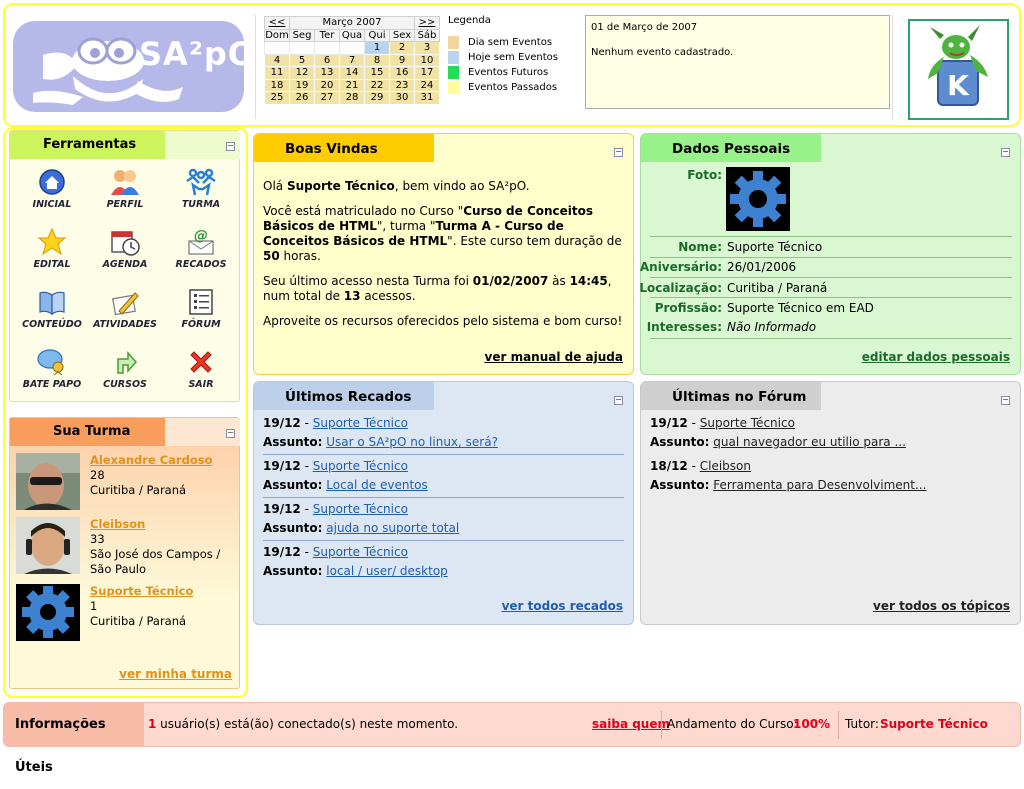 Image resolution: width=1024 pixels, height=789 pixels. I want to click on tool-agenda: AGENDA, so click(125, 248).